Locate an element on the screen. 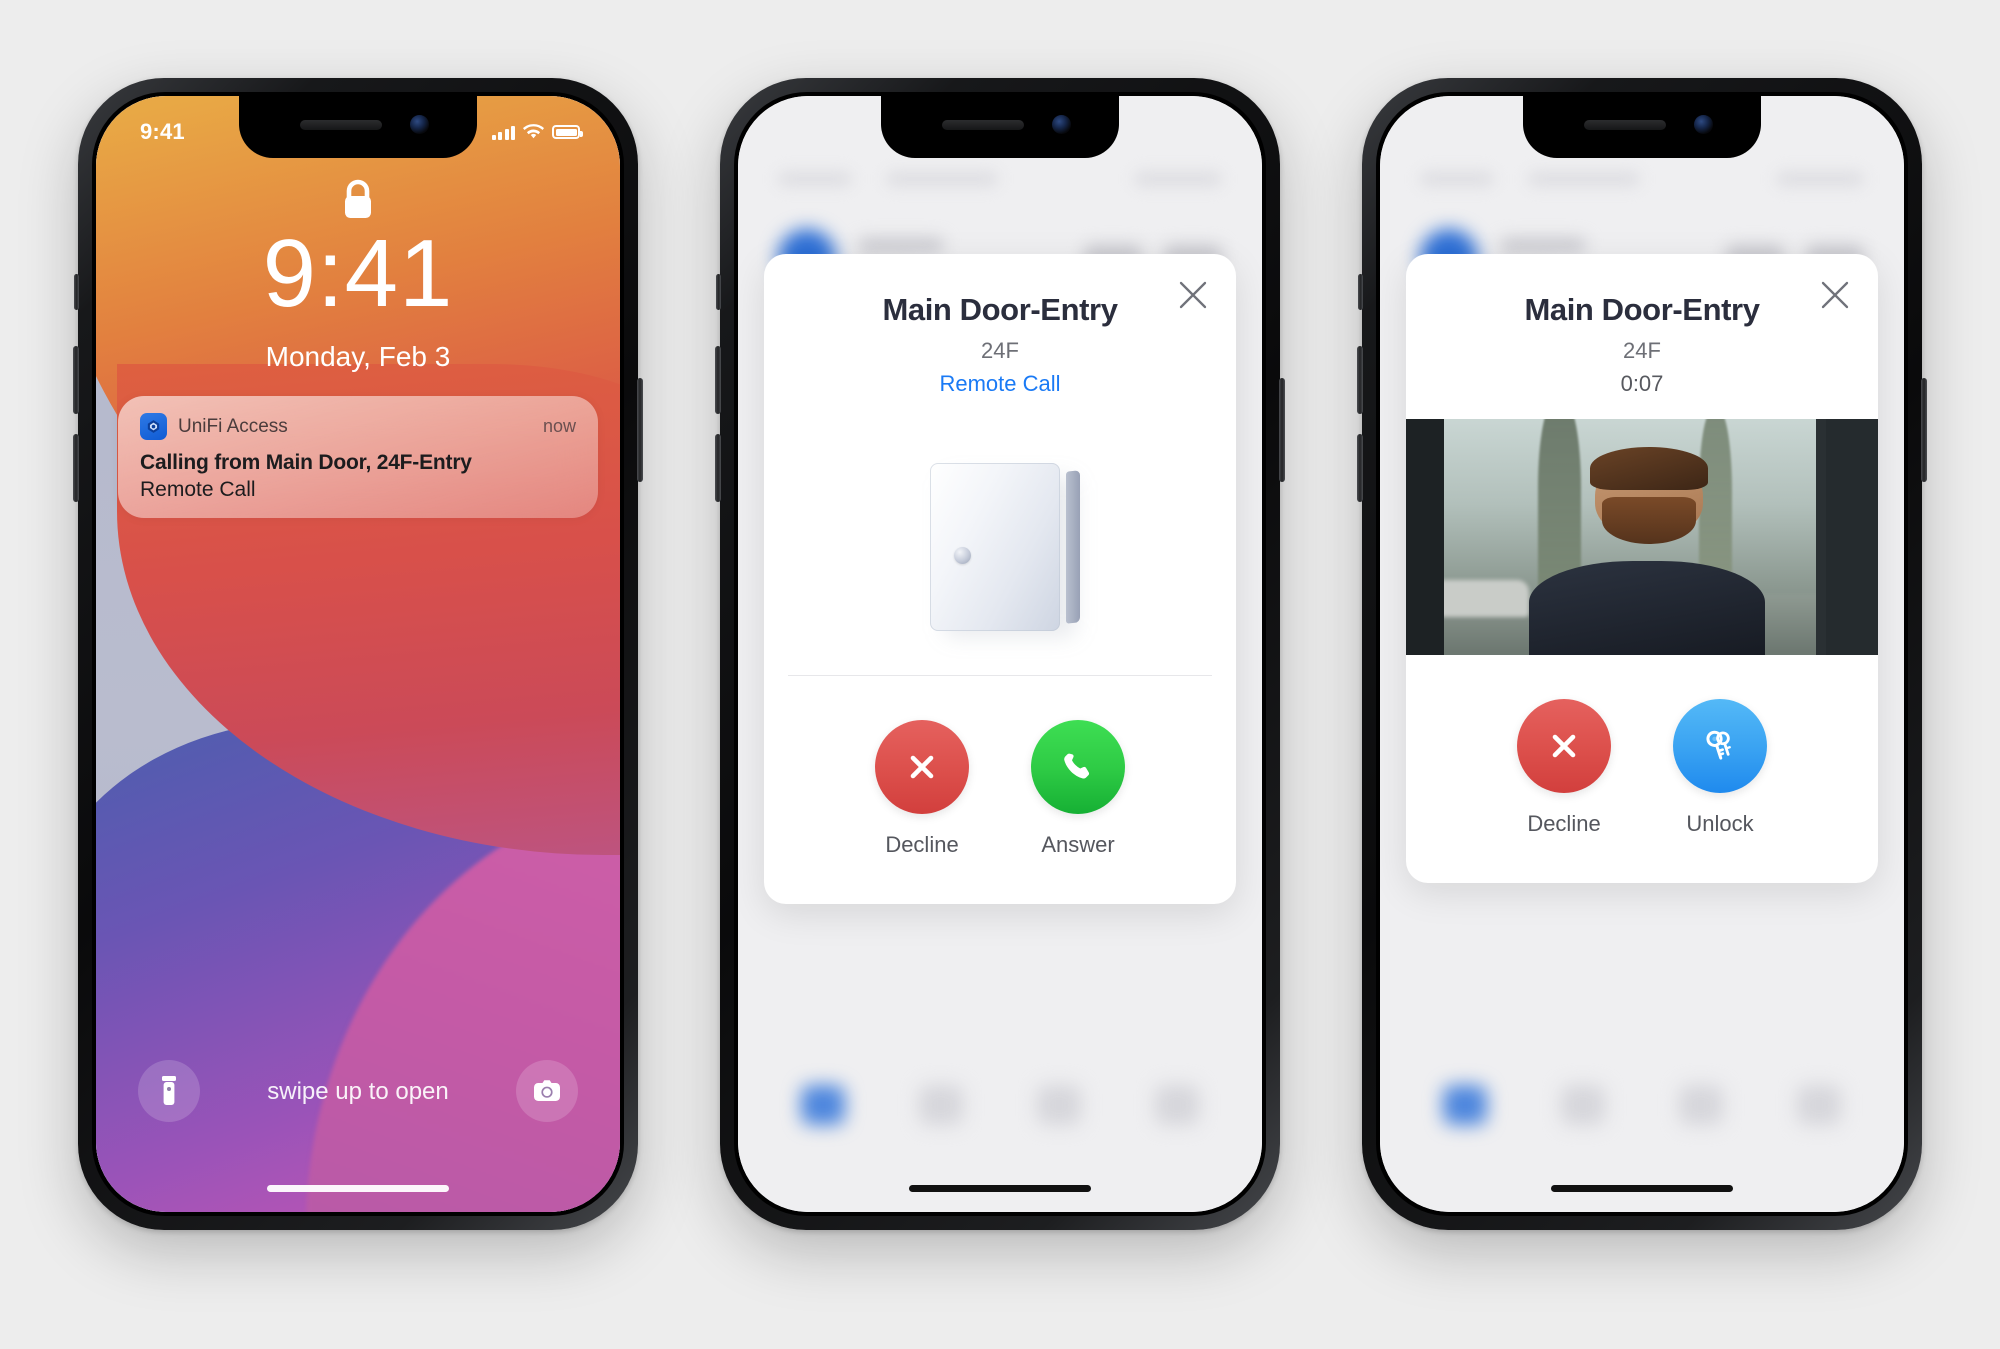  door-reader-image is located at coordinates (1000, 547).